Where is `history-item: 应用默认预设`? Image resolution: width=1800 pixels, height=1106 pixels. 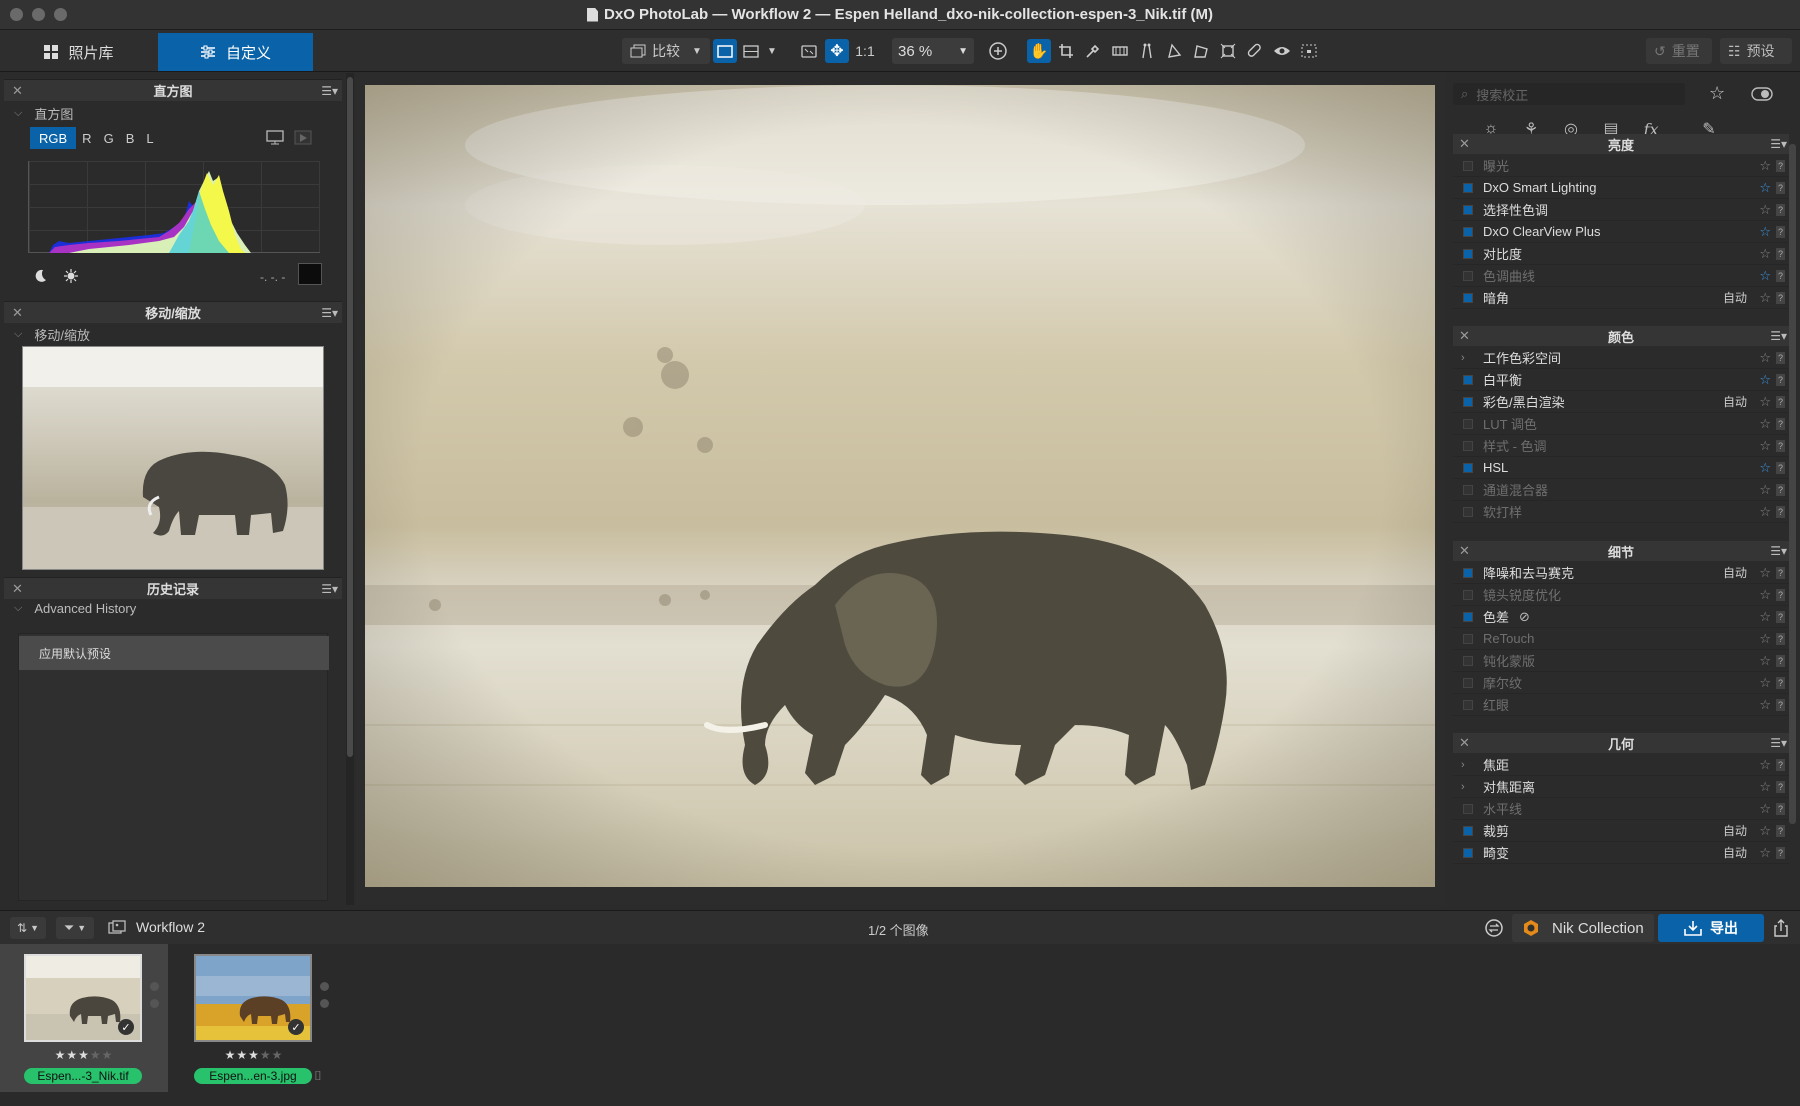 history-item: 应用默认预设 is located at coordinates (174, 653).